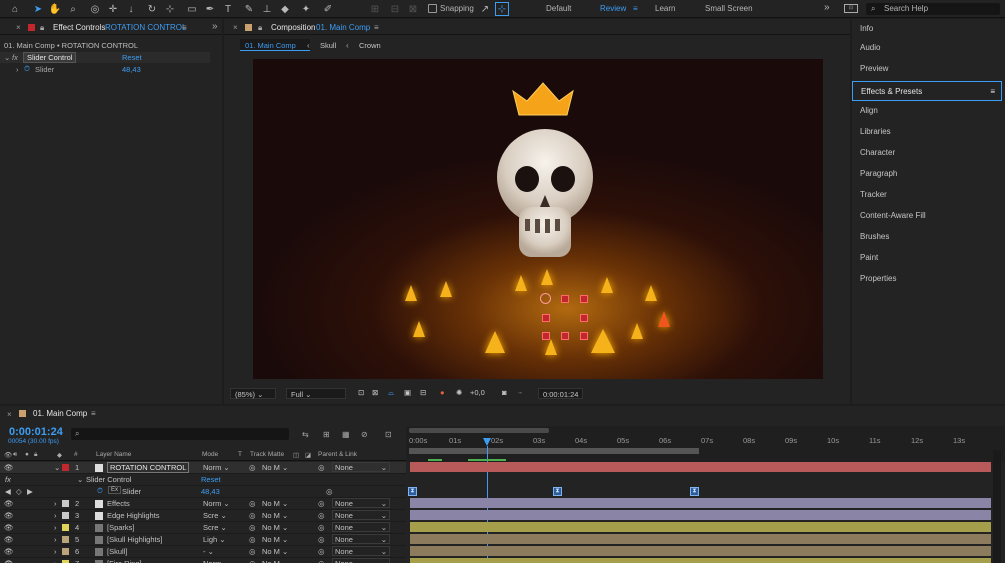 This screenshot has width=1005, height=563. Describe the element at coordinates (275, 45) in the screenshot. I see `breadcrumb-main-comp: 01. Main Comp` at that location.